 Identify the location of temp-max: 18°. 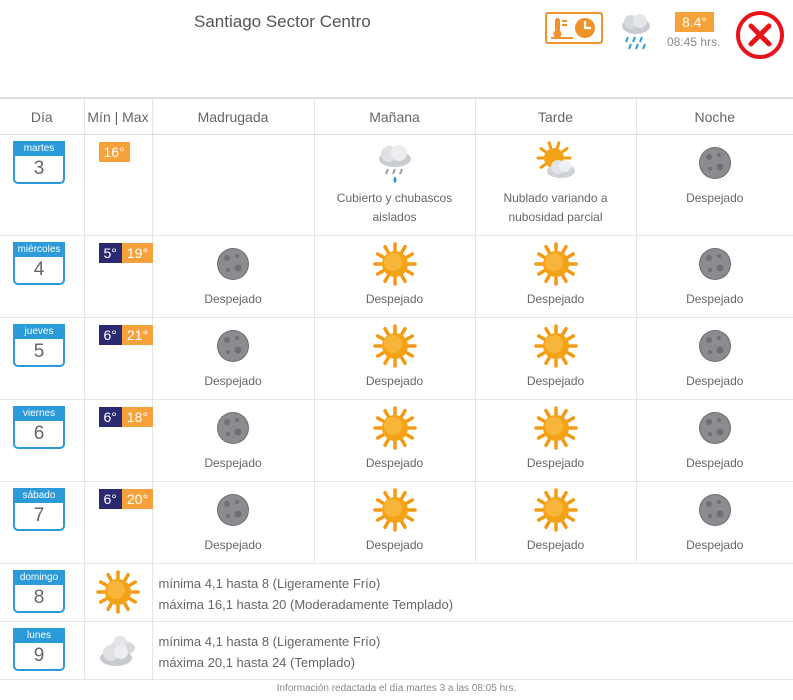
(137, 417).